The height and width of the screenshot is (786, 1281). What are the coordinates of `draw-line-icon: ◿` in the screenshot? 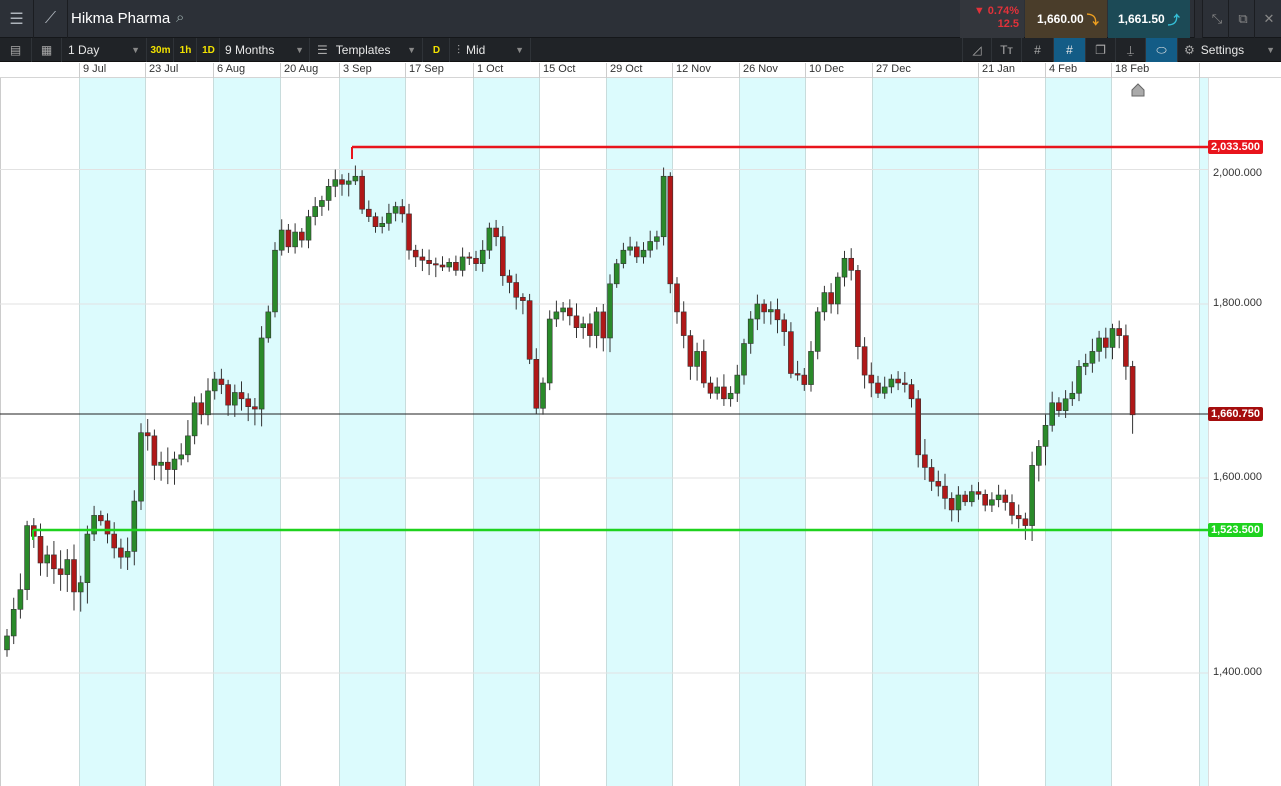 It's located at (977, 50).